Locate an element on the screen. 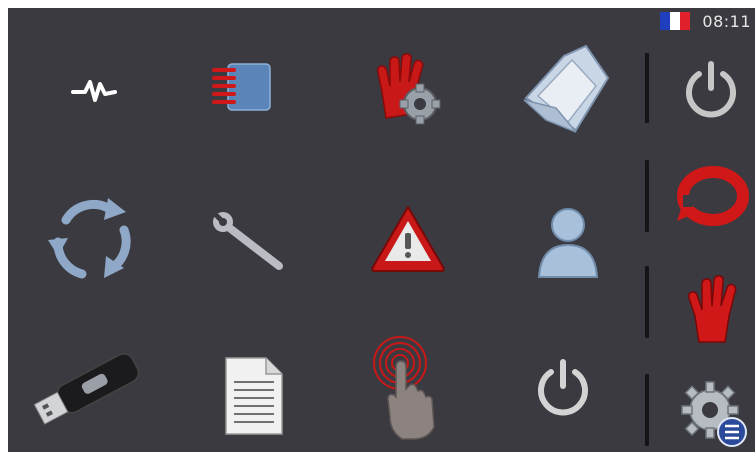 This screenshot has height=452, width=755. document-button is located at coordinates (253, 395).